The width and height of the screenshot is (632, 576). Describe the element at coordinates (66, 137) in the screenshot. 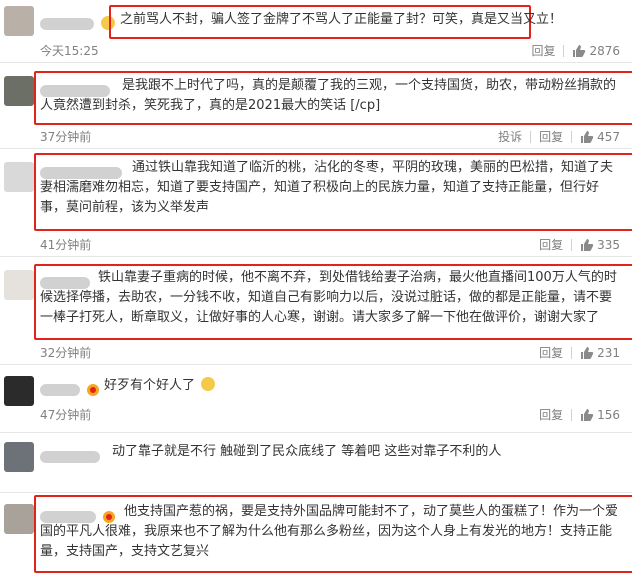

I see `comment-time: 37分钟前` at that location.